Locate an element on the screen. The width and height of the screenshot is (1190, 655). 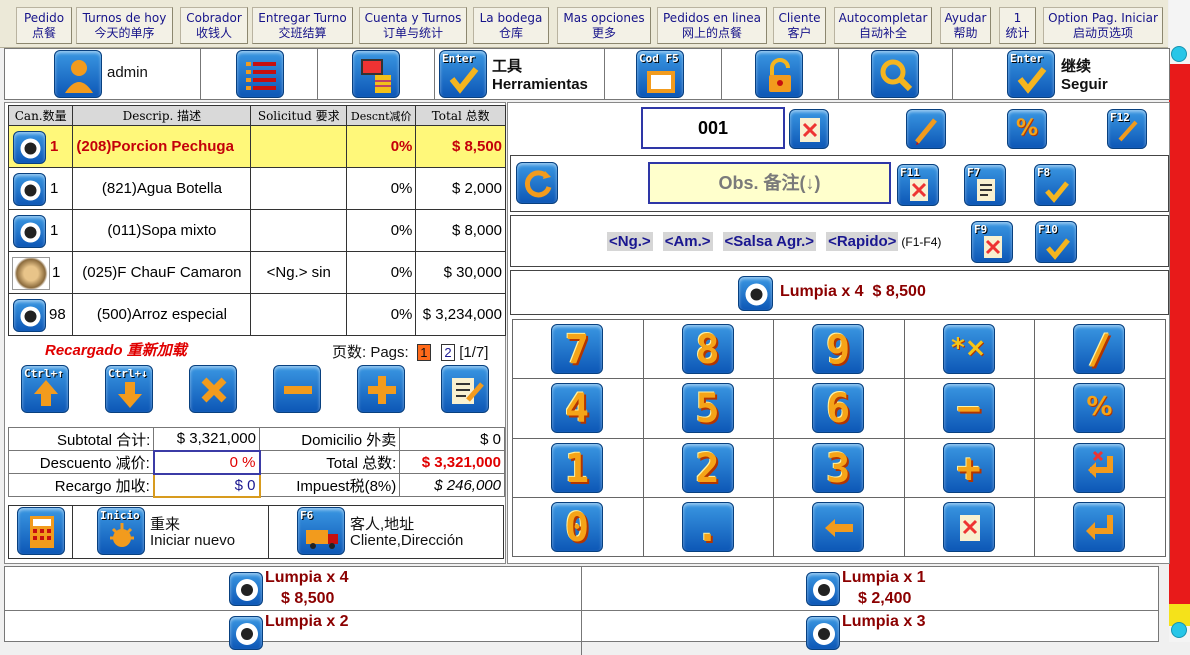
key-7: 7 is located at coordinates (577, 349).